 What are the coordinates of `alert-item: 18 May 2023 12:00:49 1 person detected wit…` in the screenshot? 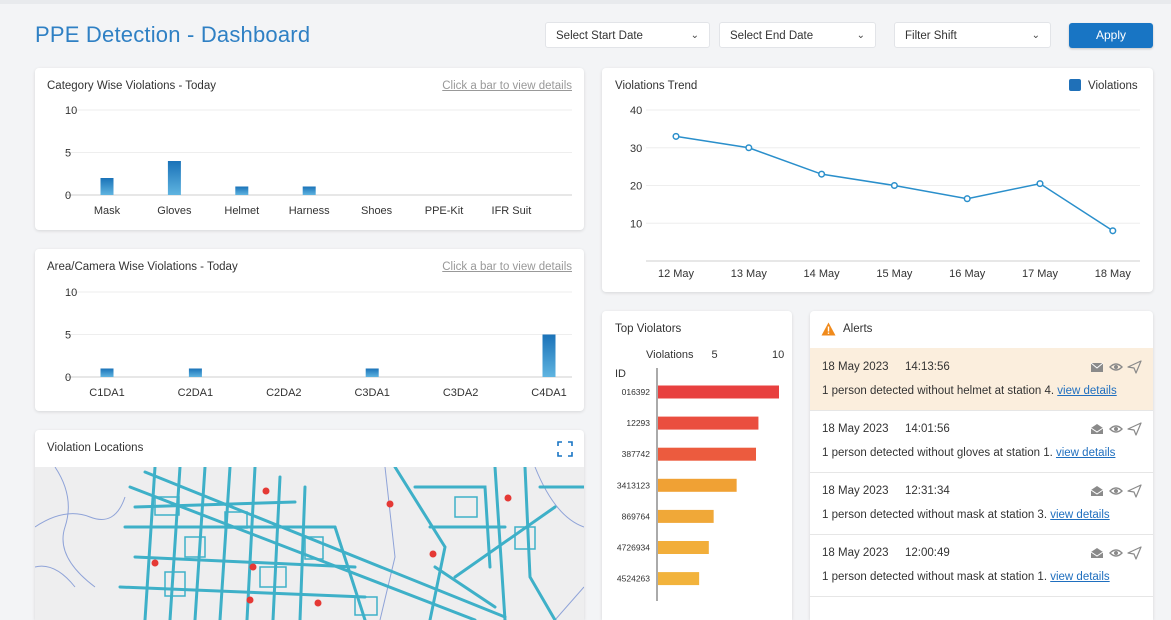 It's located at (981, 565).